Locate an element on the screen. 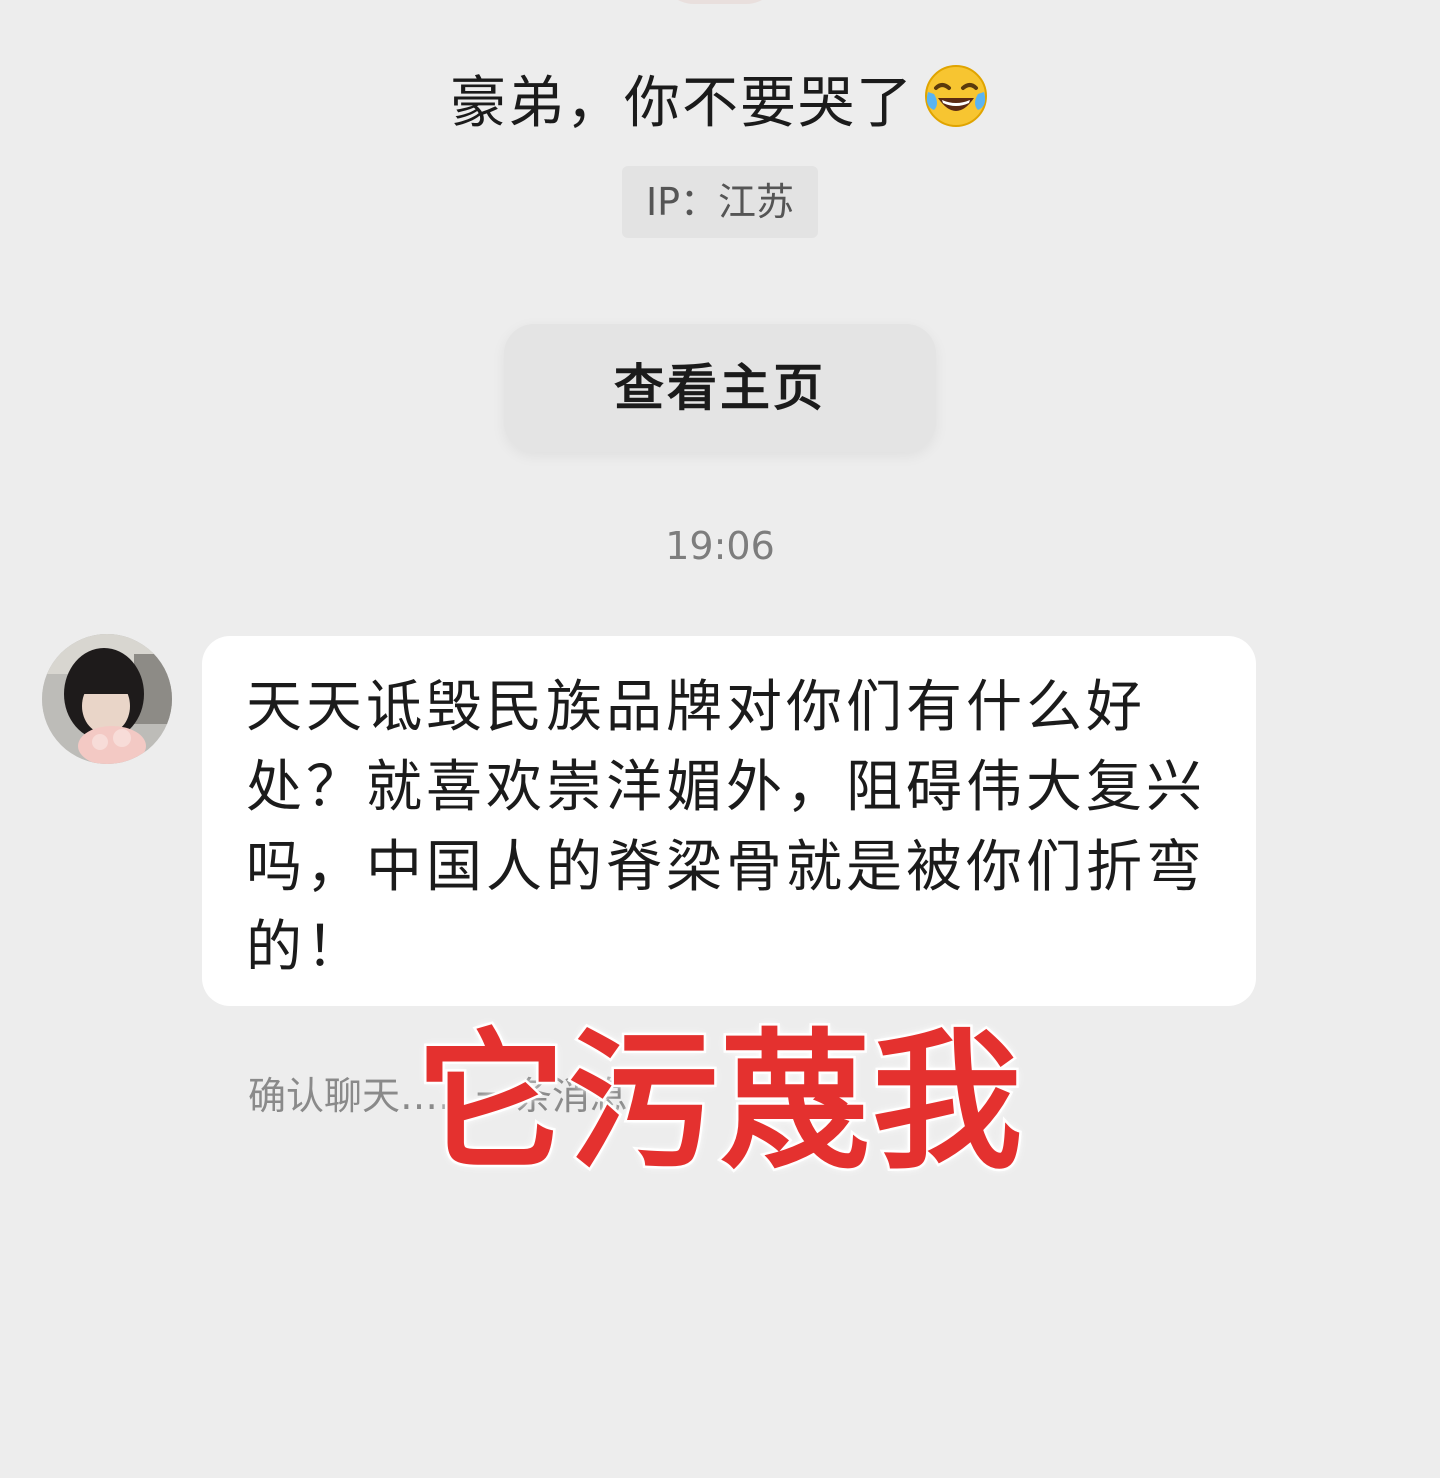 Image resolution: width=1440 pixels, height=1478 pixels. overlay-caption: 它污蔑我 is located at coordinates (718, 1103).